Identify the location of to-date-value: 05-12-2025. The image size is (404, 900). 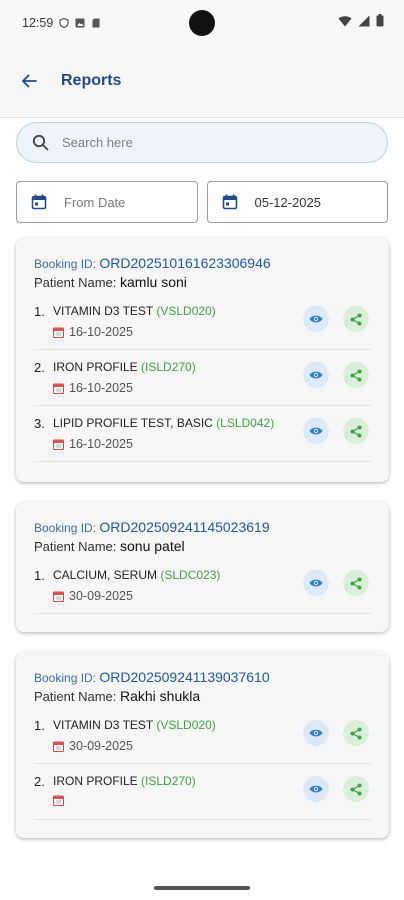
(288, 202).